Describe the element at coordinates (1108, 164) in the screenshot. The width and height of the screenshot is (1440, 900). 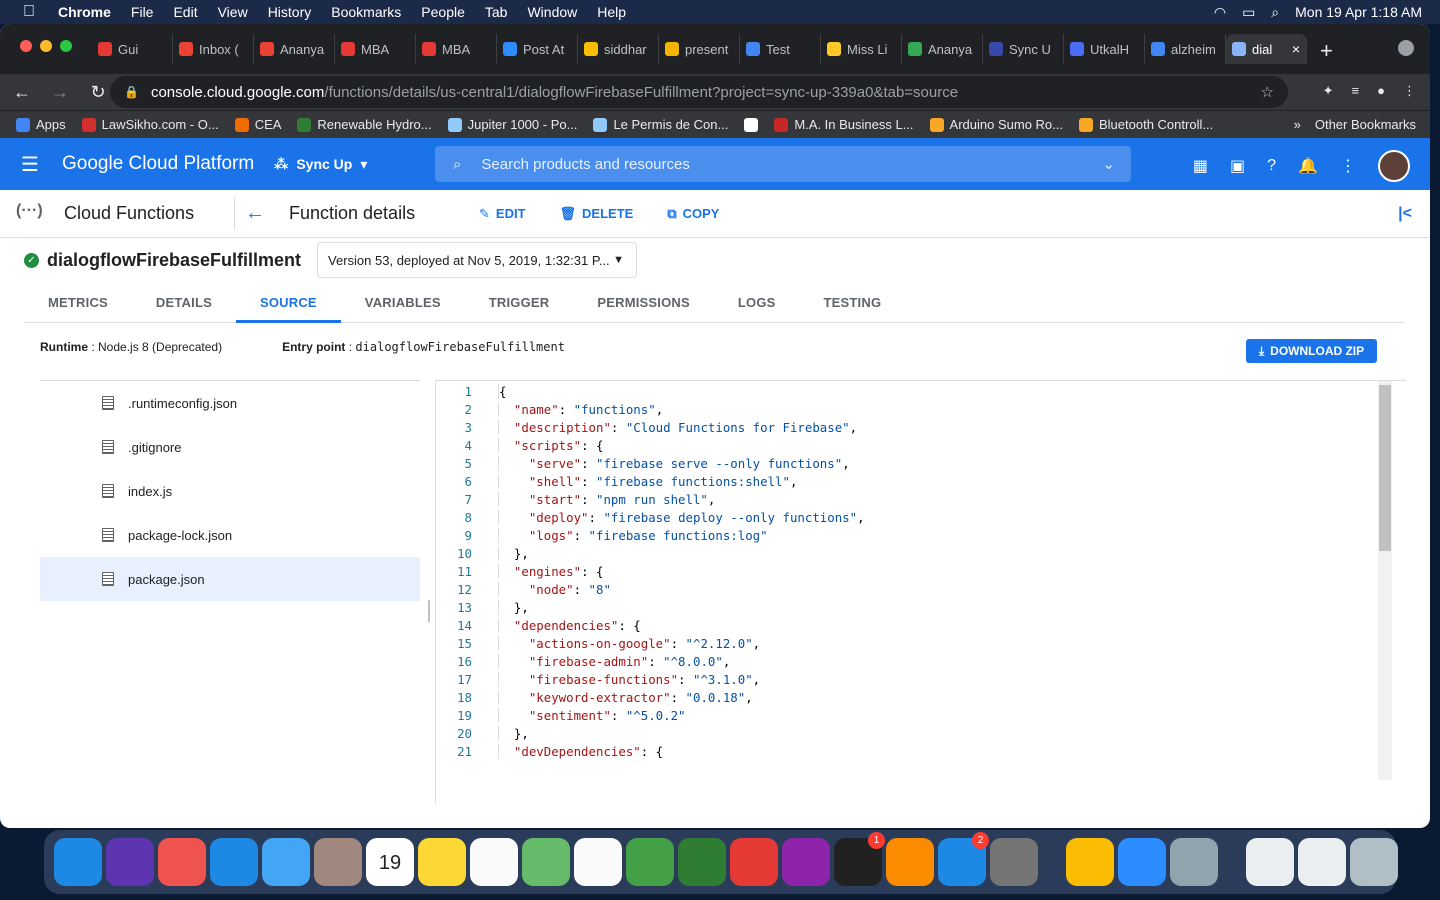
I see `chevron-down-icon: ⌄` at that location.